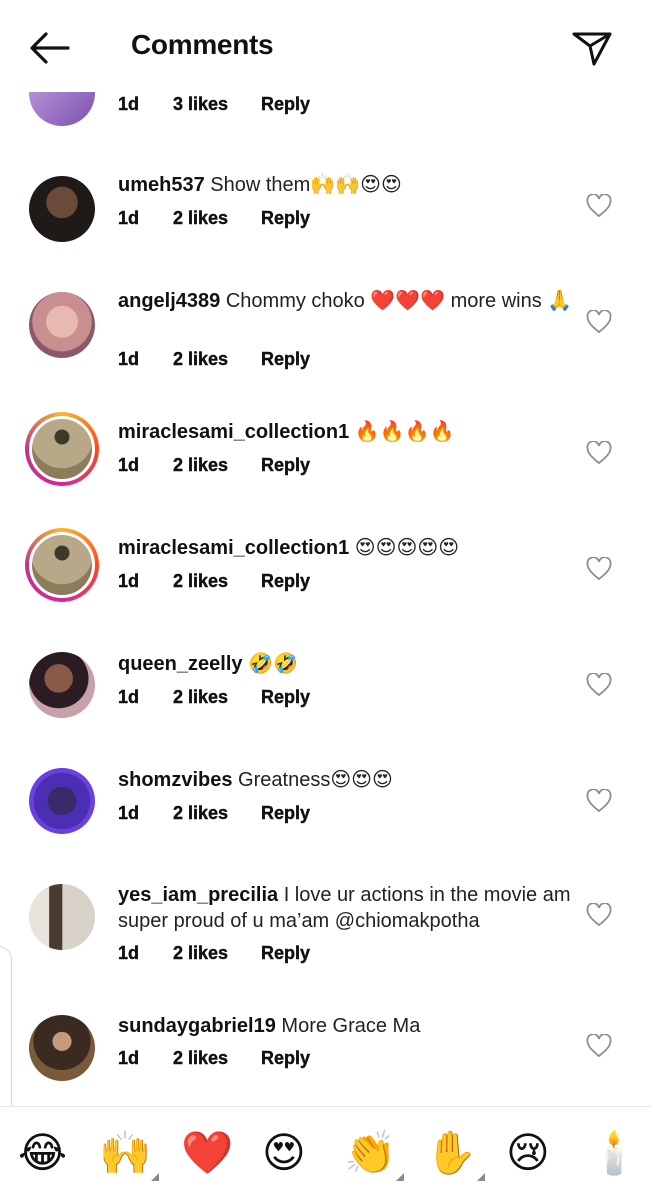  Describe the element at coordinates (284, 1153) in the screenshot. I see `heart-eyes-emoji: 😍` at that location.